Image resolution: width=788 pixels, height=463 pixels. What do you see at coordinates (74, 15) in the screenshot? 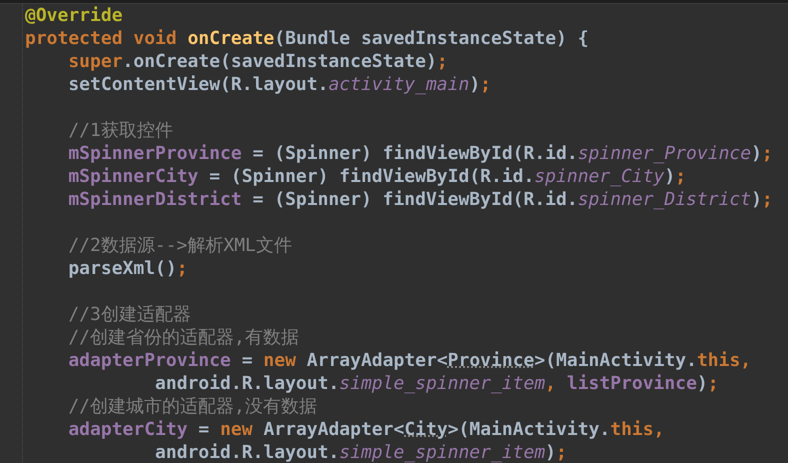
I see `code-line: @Override` at bounding box center [74, 15].